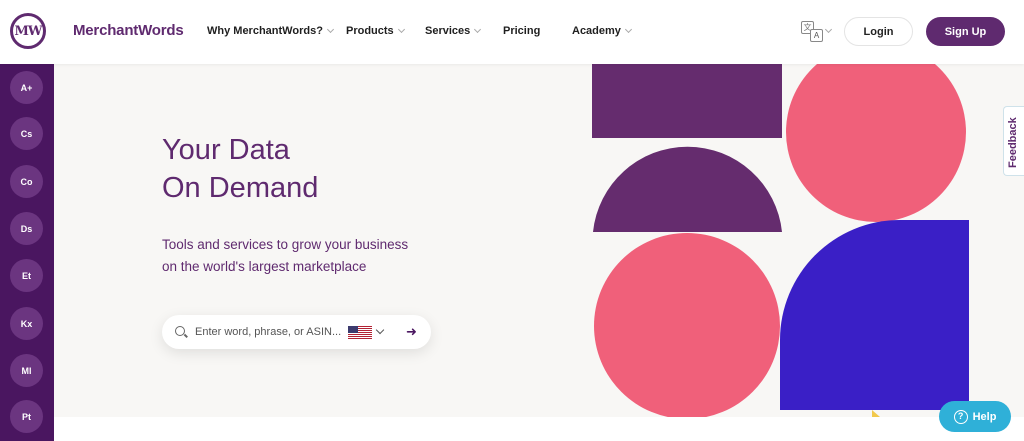 The height and width of the screenshot is (441, 1024). What do you see at coordinates (370, 31) in the screenshot?
I see `nav-label: Products` at bounding box center [370, 31].